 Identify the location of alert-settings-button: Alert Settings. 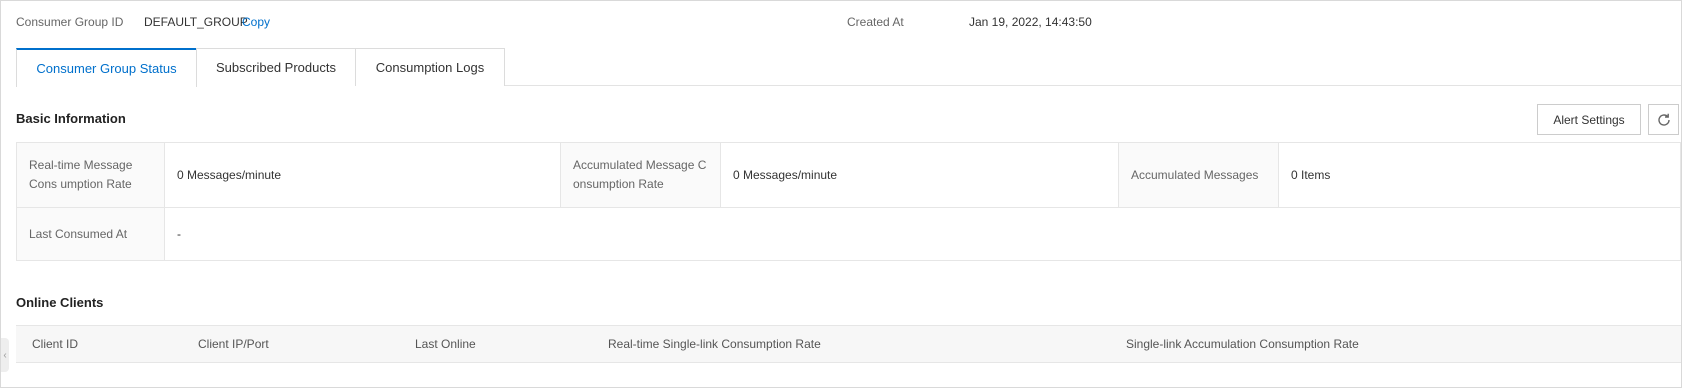
(1589, 119).